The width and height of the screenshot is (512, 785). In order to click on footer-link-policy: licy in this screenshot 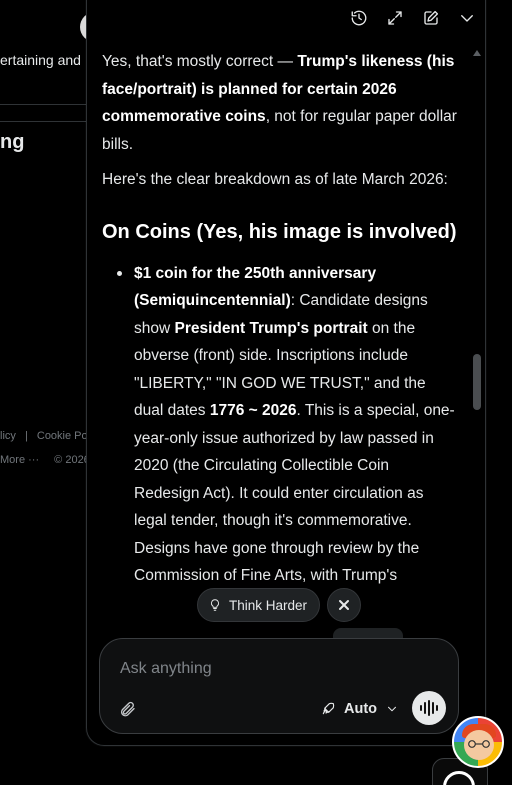, I will do `click(8, 436)`.